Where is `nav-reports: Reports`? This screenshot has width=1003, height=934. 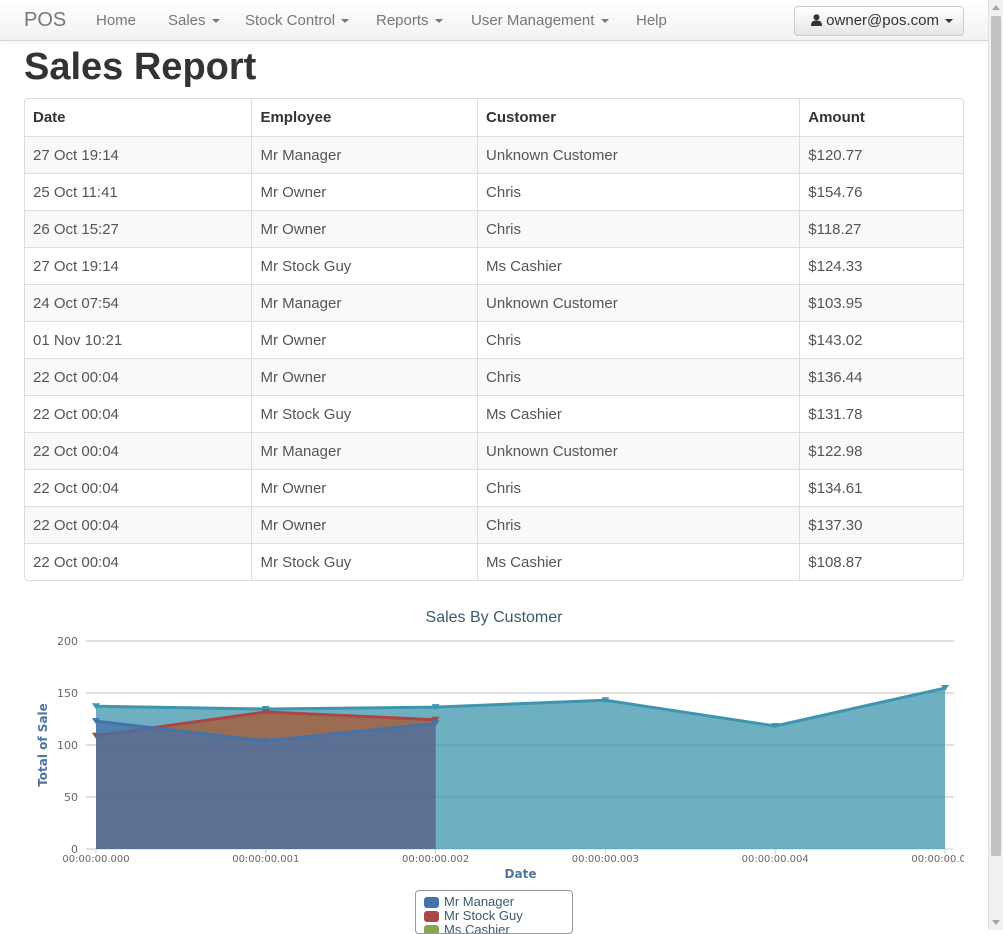
nav-reports: Reports is located at coordinates (409, 20).